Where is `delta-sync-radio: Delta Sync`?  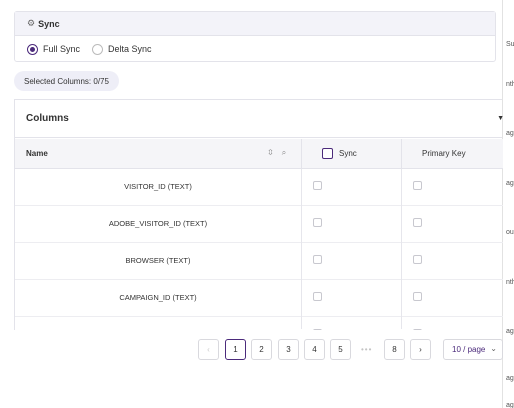 delta-sync-radio: Delta Sync is located at coordinates (122, 49).